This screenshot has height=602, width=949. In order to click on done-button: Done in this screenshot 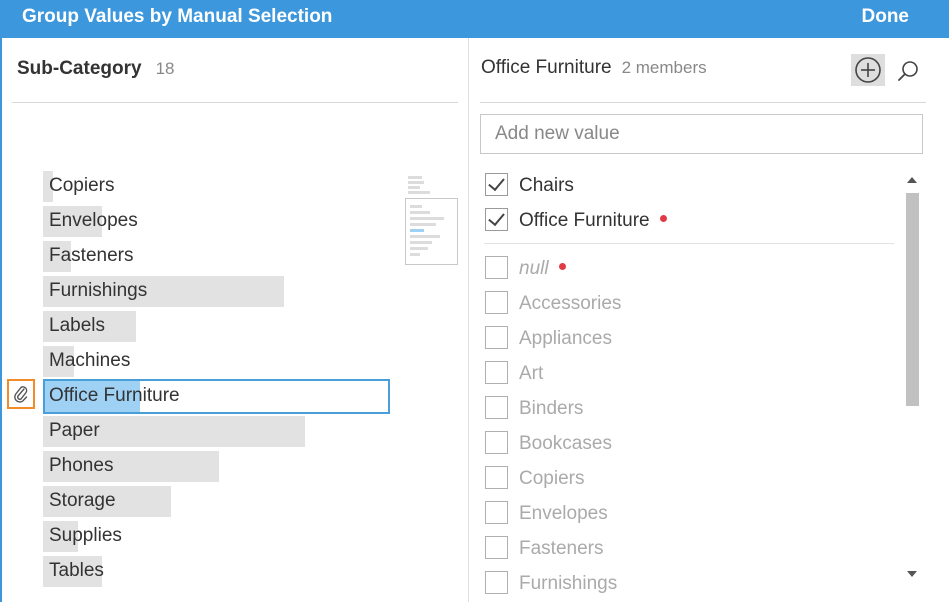, I will do `click(886, 17)`.